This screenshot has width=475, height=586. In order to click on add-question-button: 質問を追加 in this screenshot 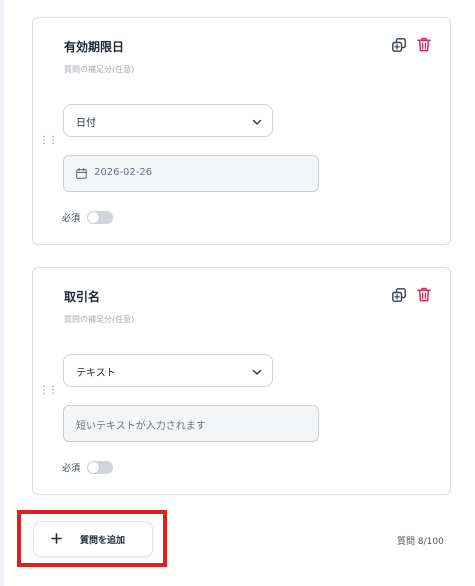, I will do `click(93, 539)`.